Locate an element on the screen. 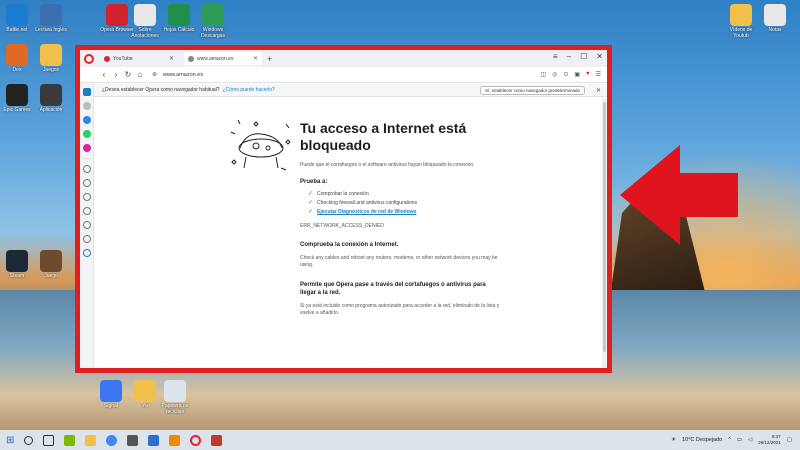 This screenshot has height=450, width=800. task-view-icon is located at coordinates (49, 440).